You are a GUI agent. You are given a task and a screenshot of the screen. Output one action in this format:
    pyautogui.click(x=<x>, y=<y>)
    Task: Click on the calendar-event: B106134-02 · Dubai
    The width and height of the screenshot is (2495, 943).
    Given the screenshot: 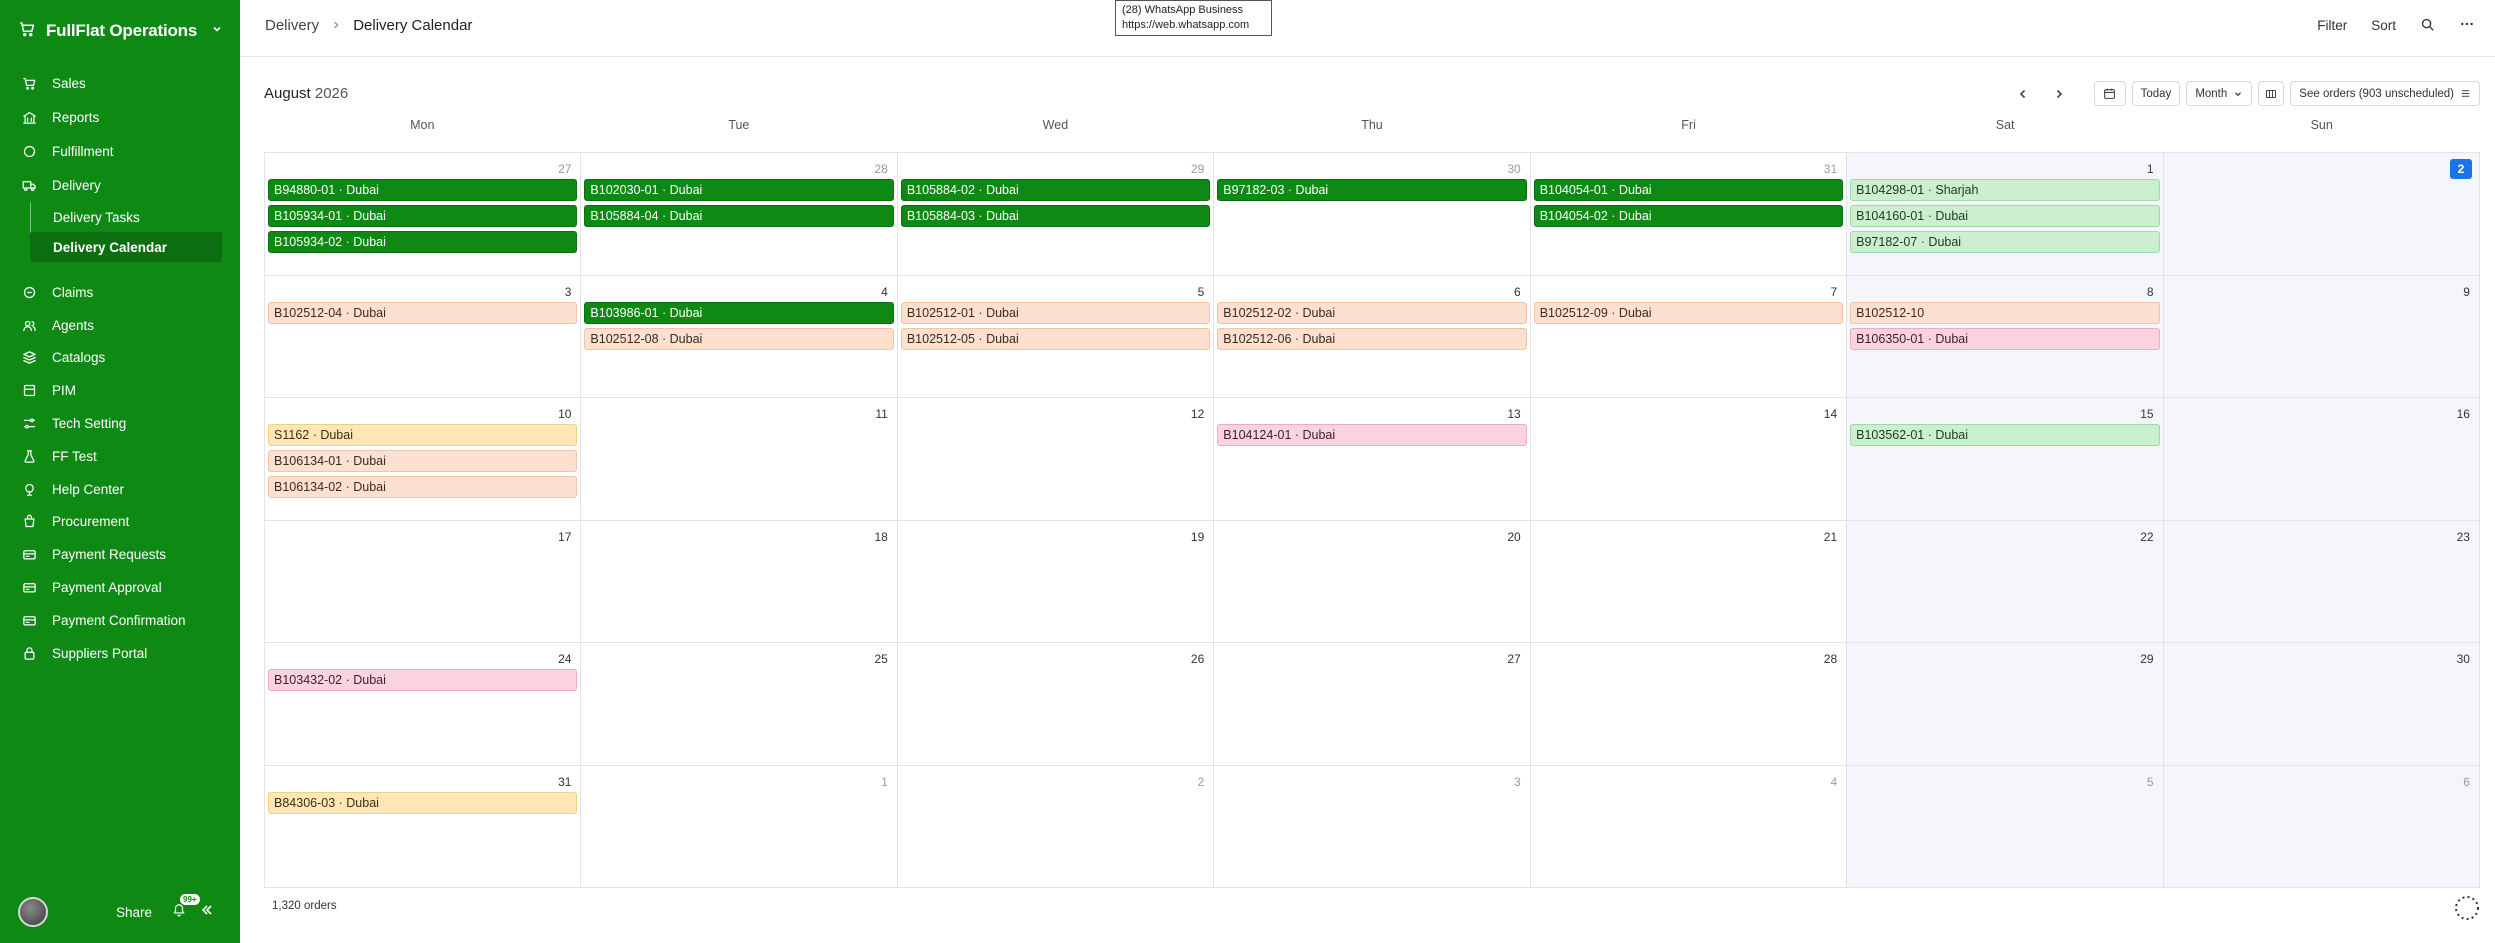 What is the action you would take?
    pyautogui.click(x=423, y=487)
    